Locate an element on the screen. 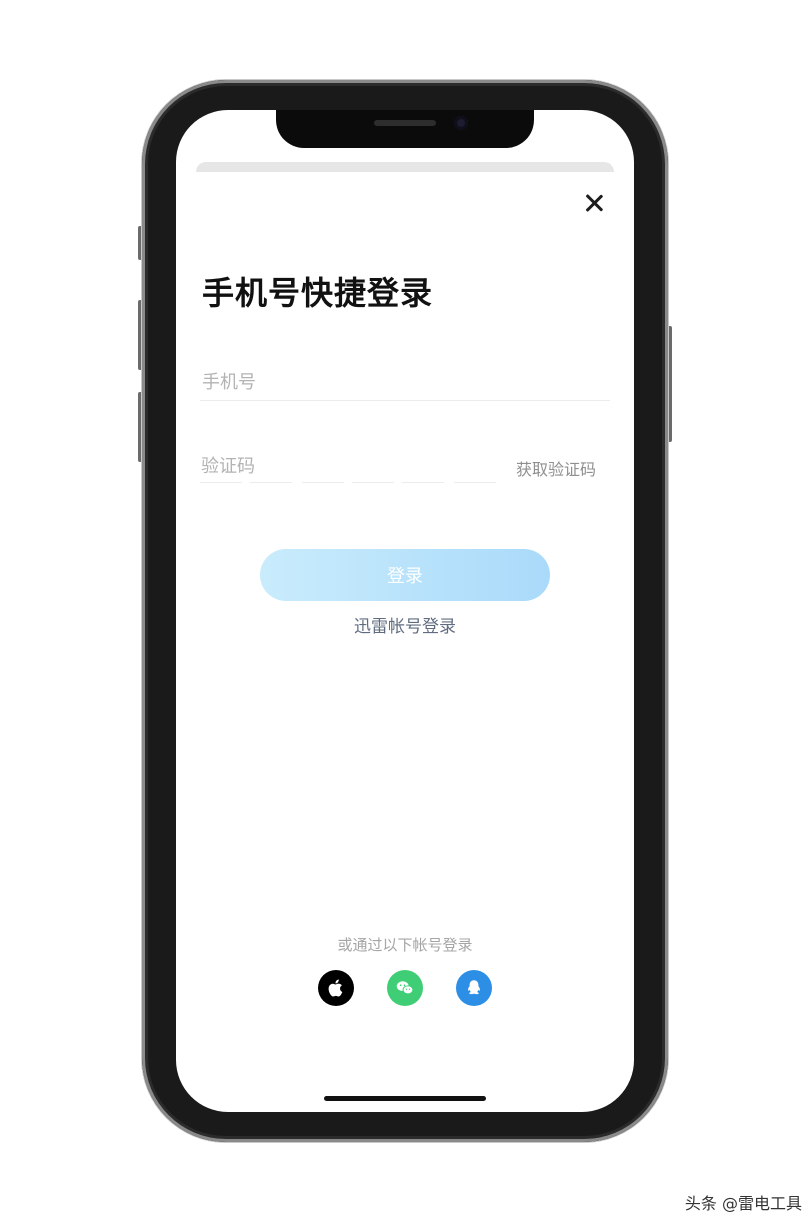 Image resolution: width=810 pixels, height=1224 pixels. front-camera is located at coordinates (461, 123).